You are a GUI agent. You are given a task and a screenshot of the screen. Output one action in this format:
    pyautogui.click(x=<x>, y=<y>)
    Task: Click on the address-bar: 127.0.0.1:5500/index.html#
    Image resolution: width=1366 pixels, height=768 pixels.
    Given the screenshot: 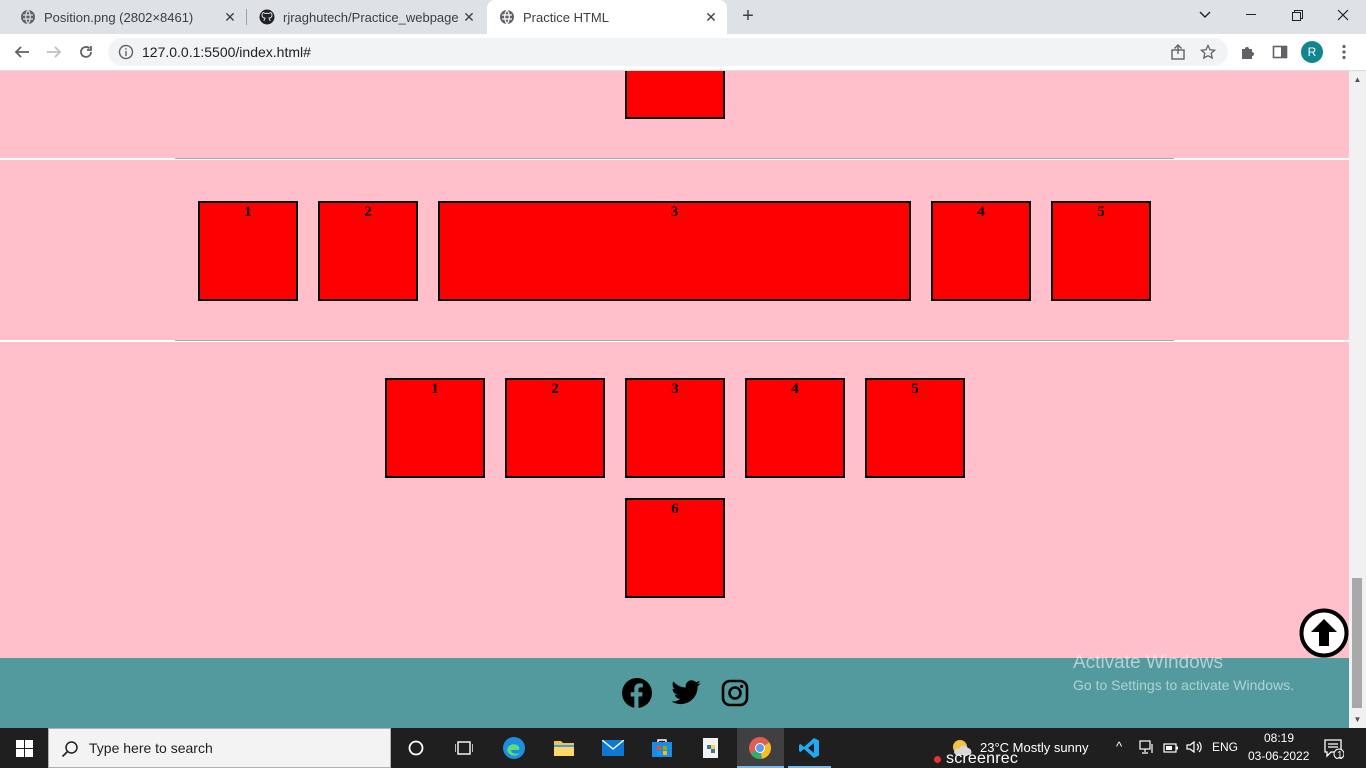 What is the action you would take?
    pyautogui.click(x=668, y=52)
    